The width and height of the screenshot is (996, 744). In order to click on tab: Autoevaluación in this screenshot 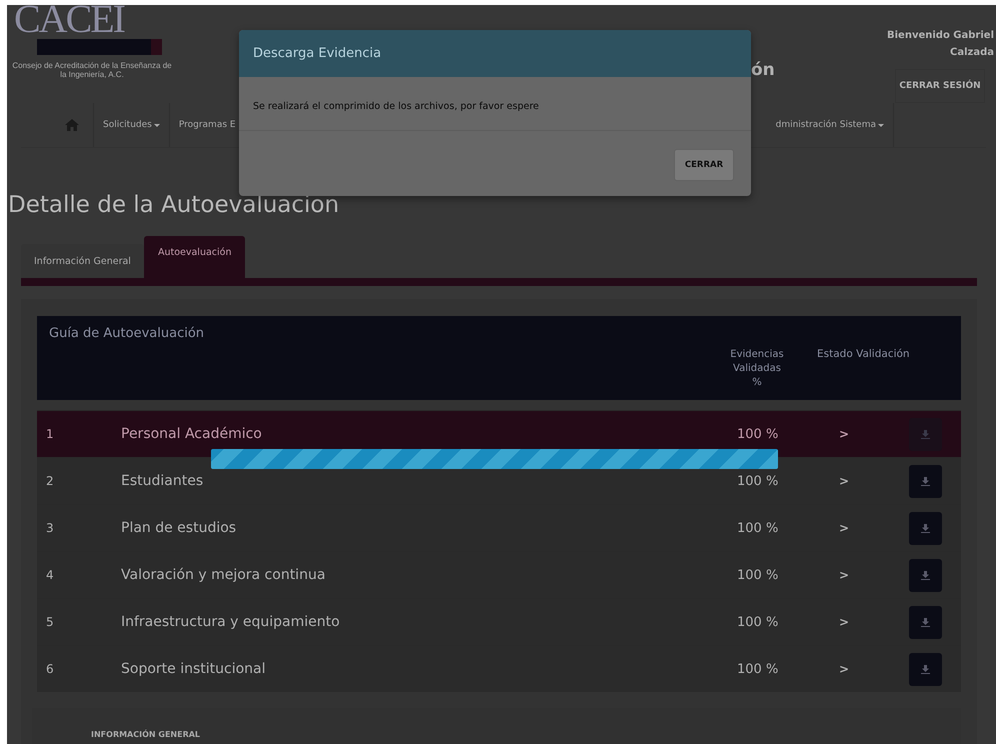, I will do `click(195, 257)`.